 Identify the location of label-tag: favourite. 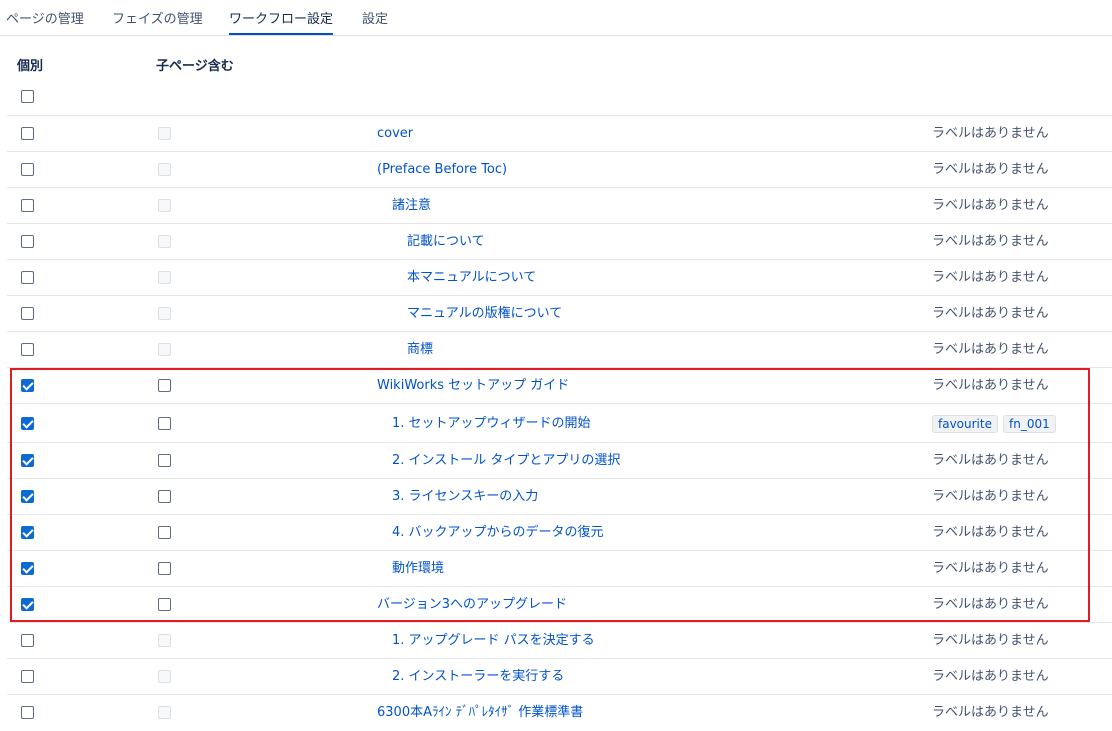
(965, 424).